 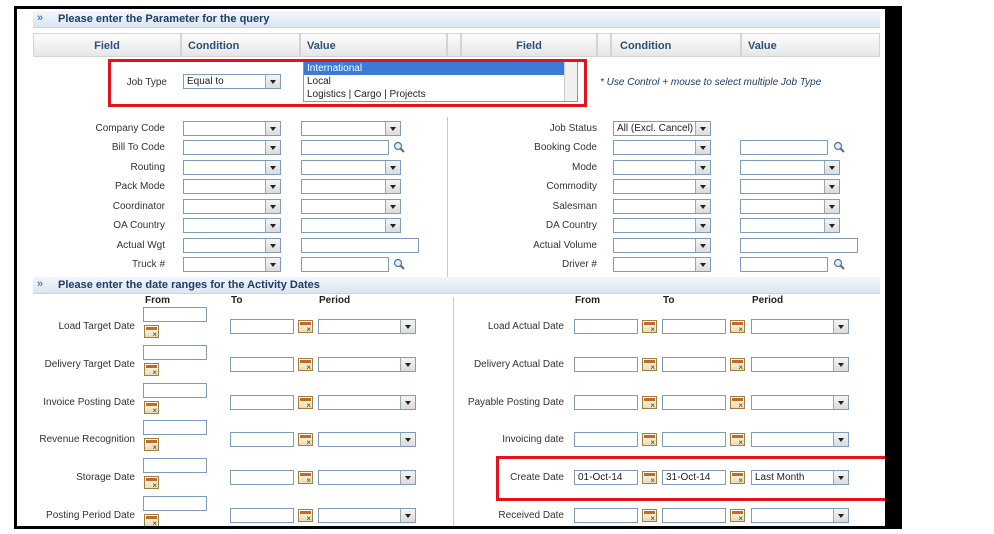 What do you see at coordinates (799, 245) in the screenshot?
I see `right-value-input` at bounding box center [799, 245].